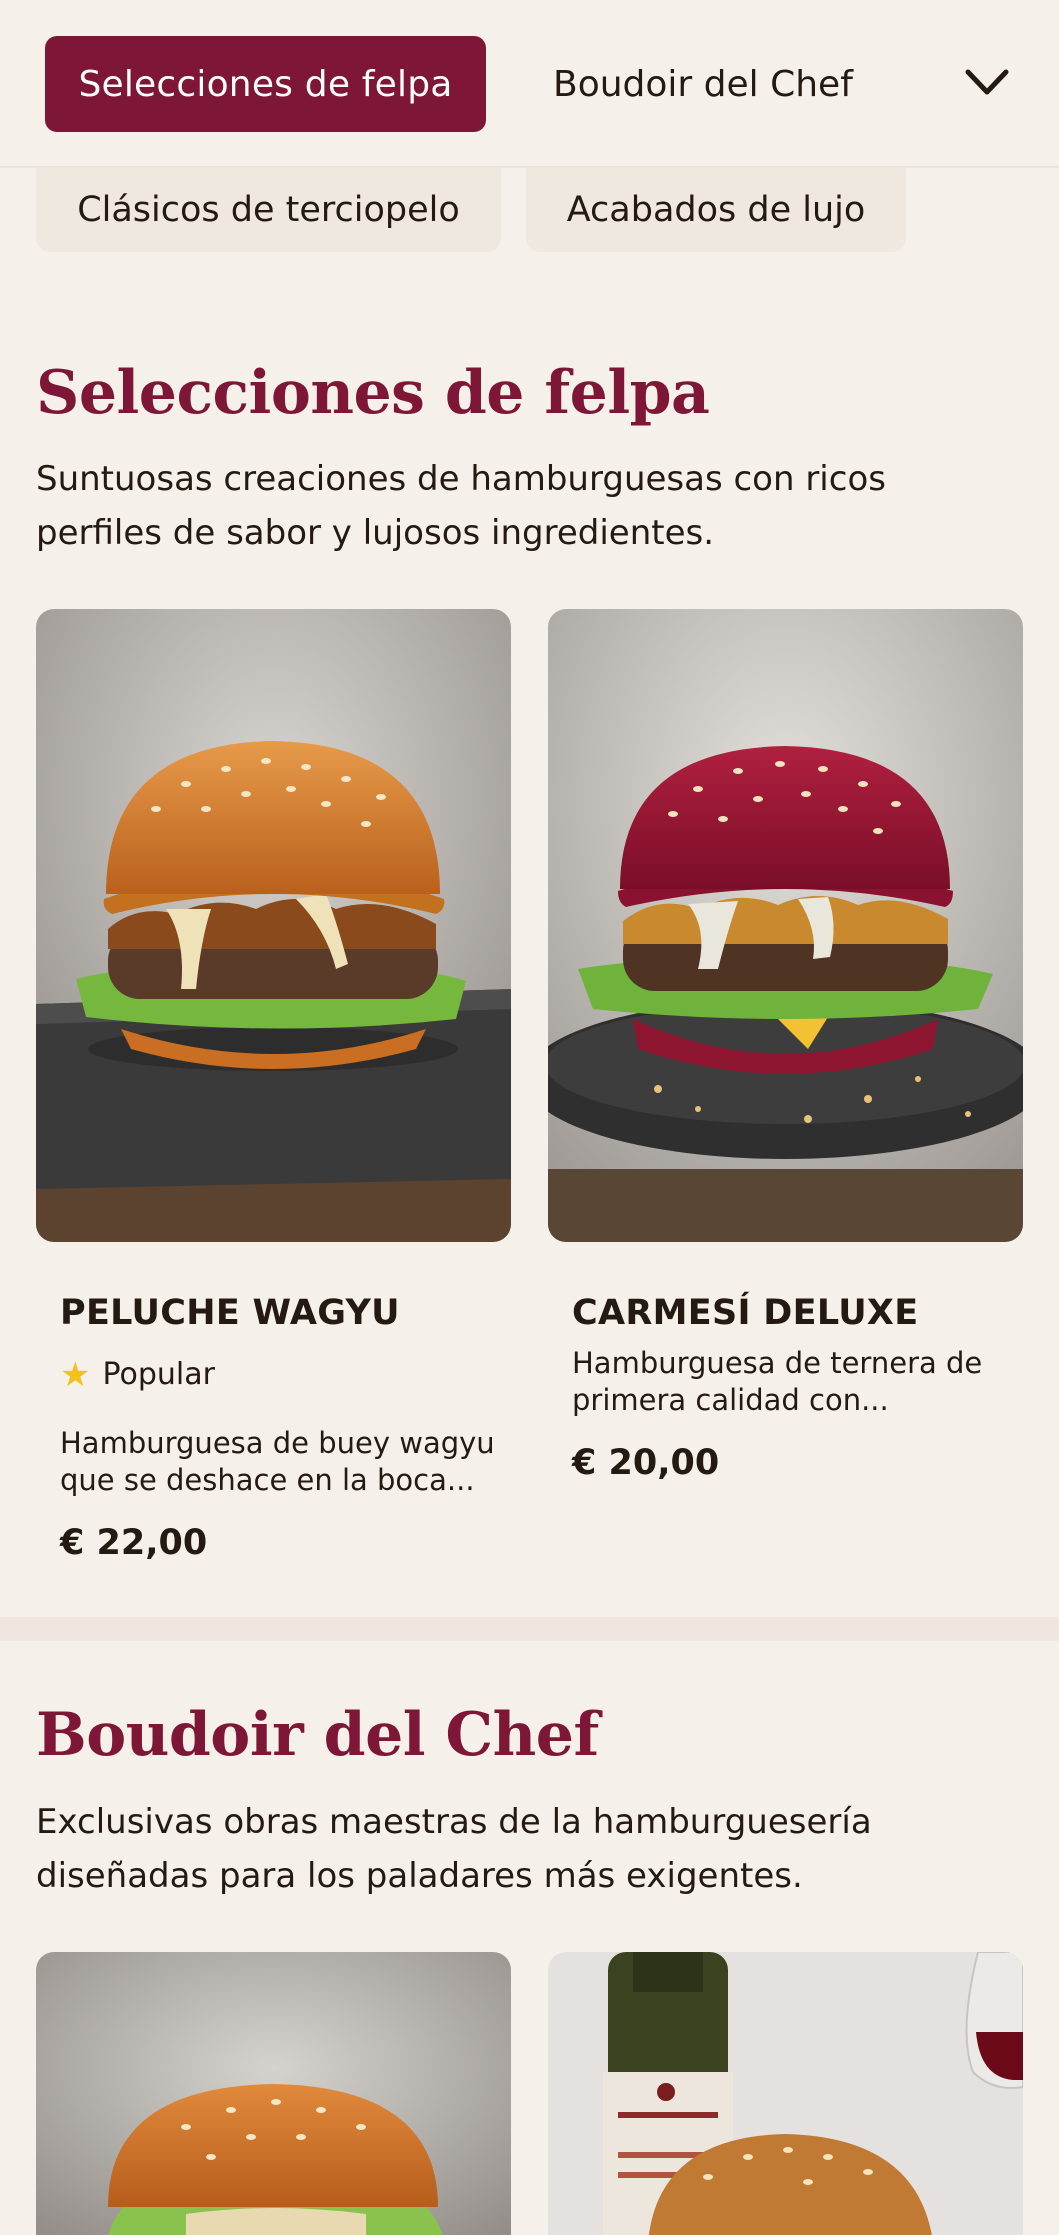 The height and width of the screenshot is (2235, 1059). Describe the element at coordinates (273, 925) in the screenshot. I see `product-image-peluche-wagyu` at that location.